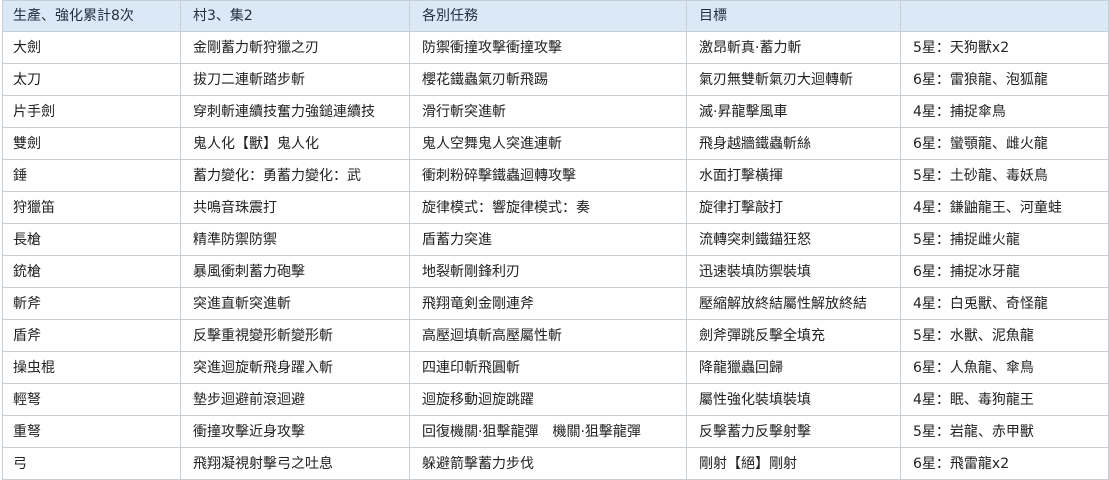 The image size is (1109, 480). I want to click on village-quest-cell: 突進迴旋斬飛身躍入斬, so click(295, 367).